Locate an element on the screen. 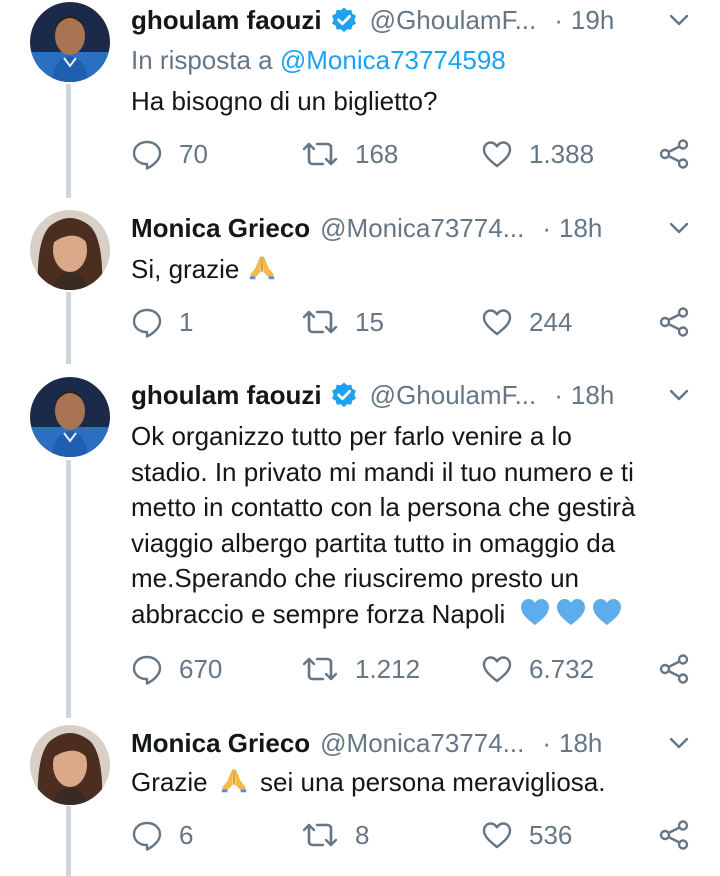 The width and height of the screenshot is (720, 876). tweet-text: Ha bisogno di un biglietto? is located at coordinates (405, 102).